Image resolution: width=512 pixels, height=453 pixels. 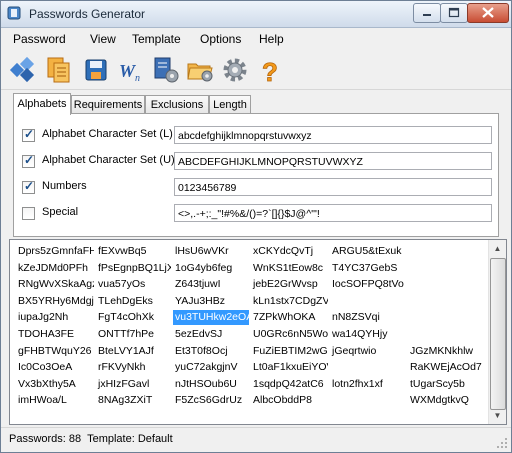 I want to click on password-item: vu3TUHkw2eOA, so click(x=211, y=318).